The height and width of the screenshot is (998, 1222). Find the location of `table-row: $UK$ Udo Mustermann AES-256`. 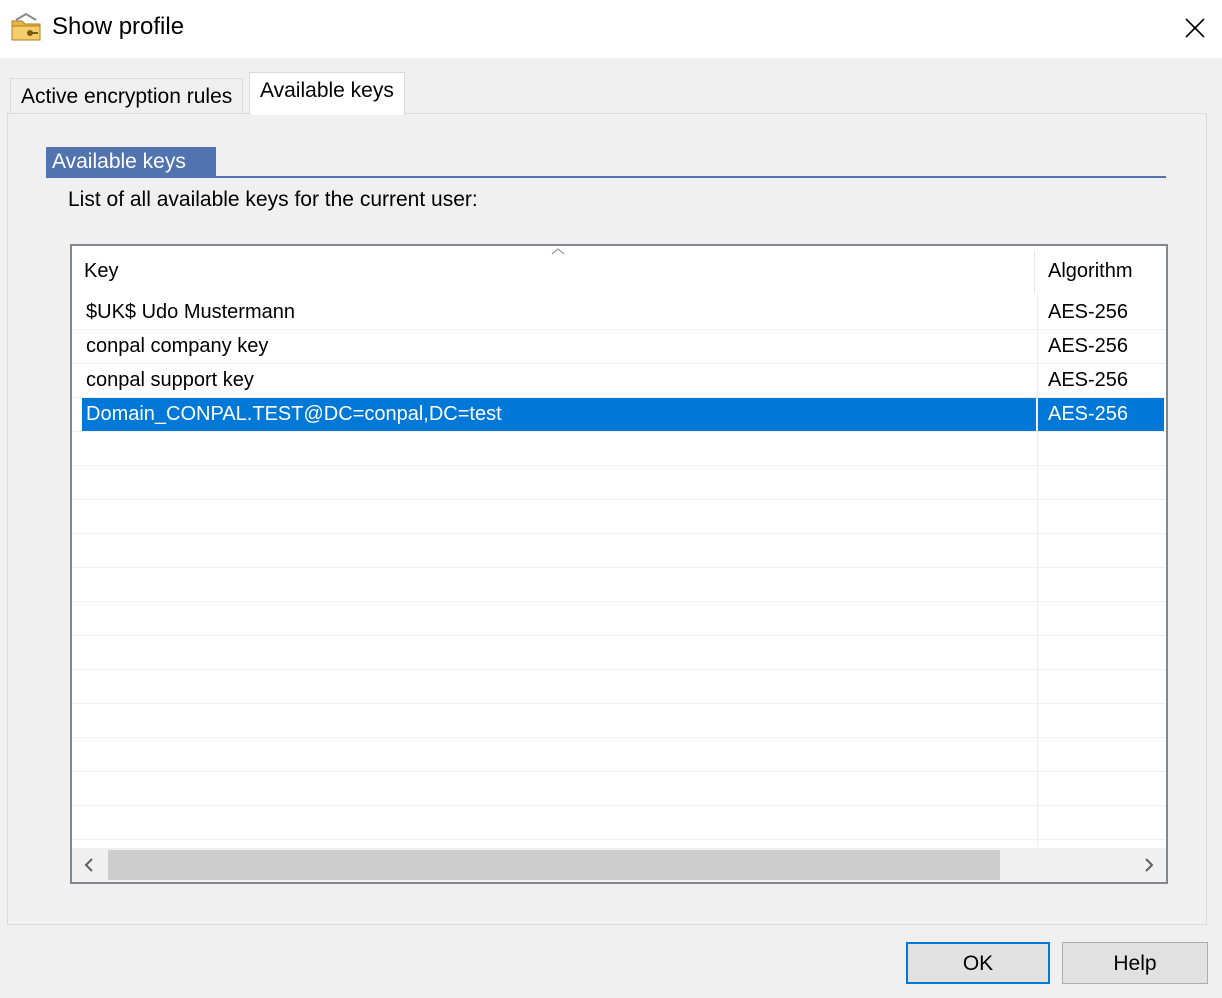

table-row: $UK$ Udo Mustermann AES-256 is located at coordinates (619, 313).